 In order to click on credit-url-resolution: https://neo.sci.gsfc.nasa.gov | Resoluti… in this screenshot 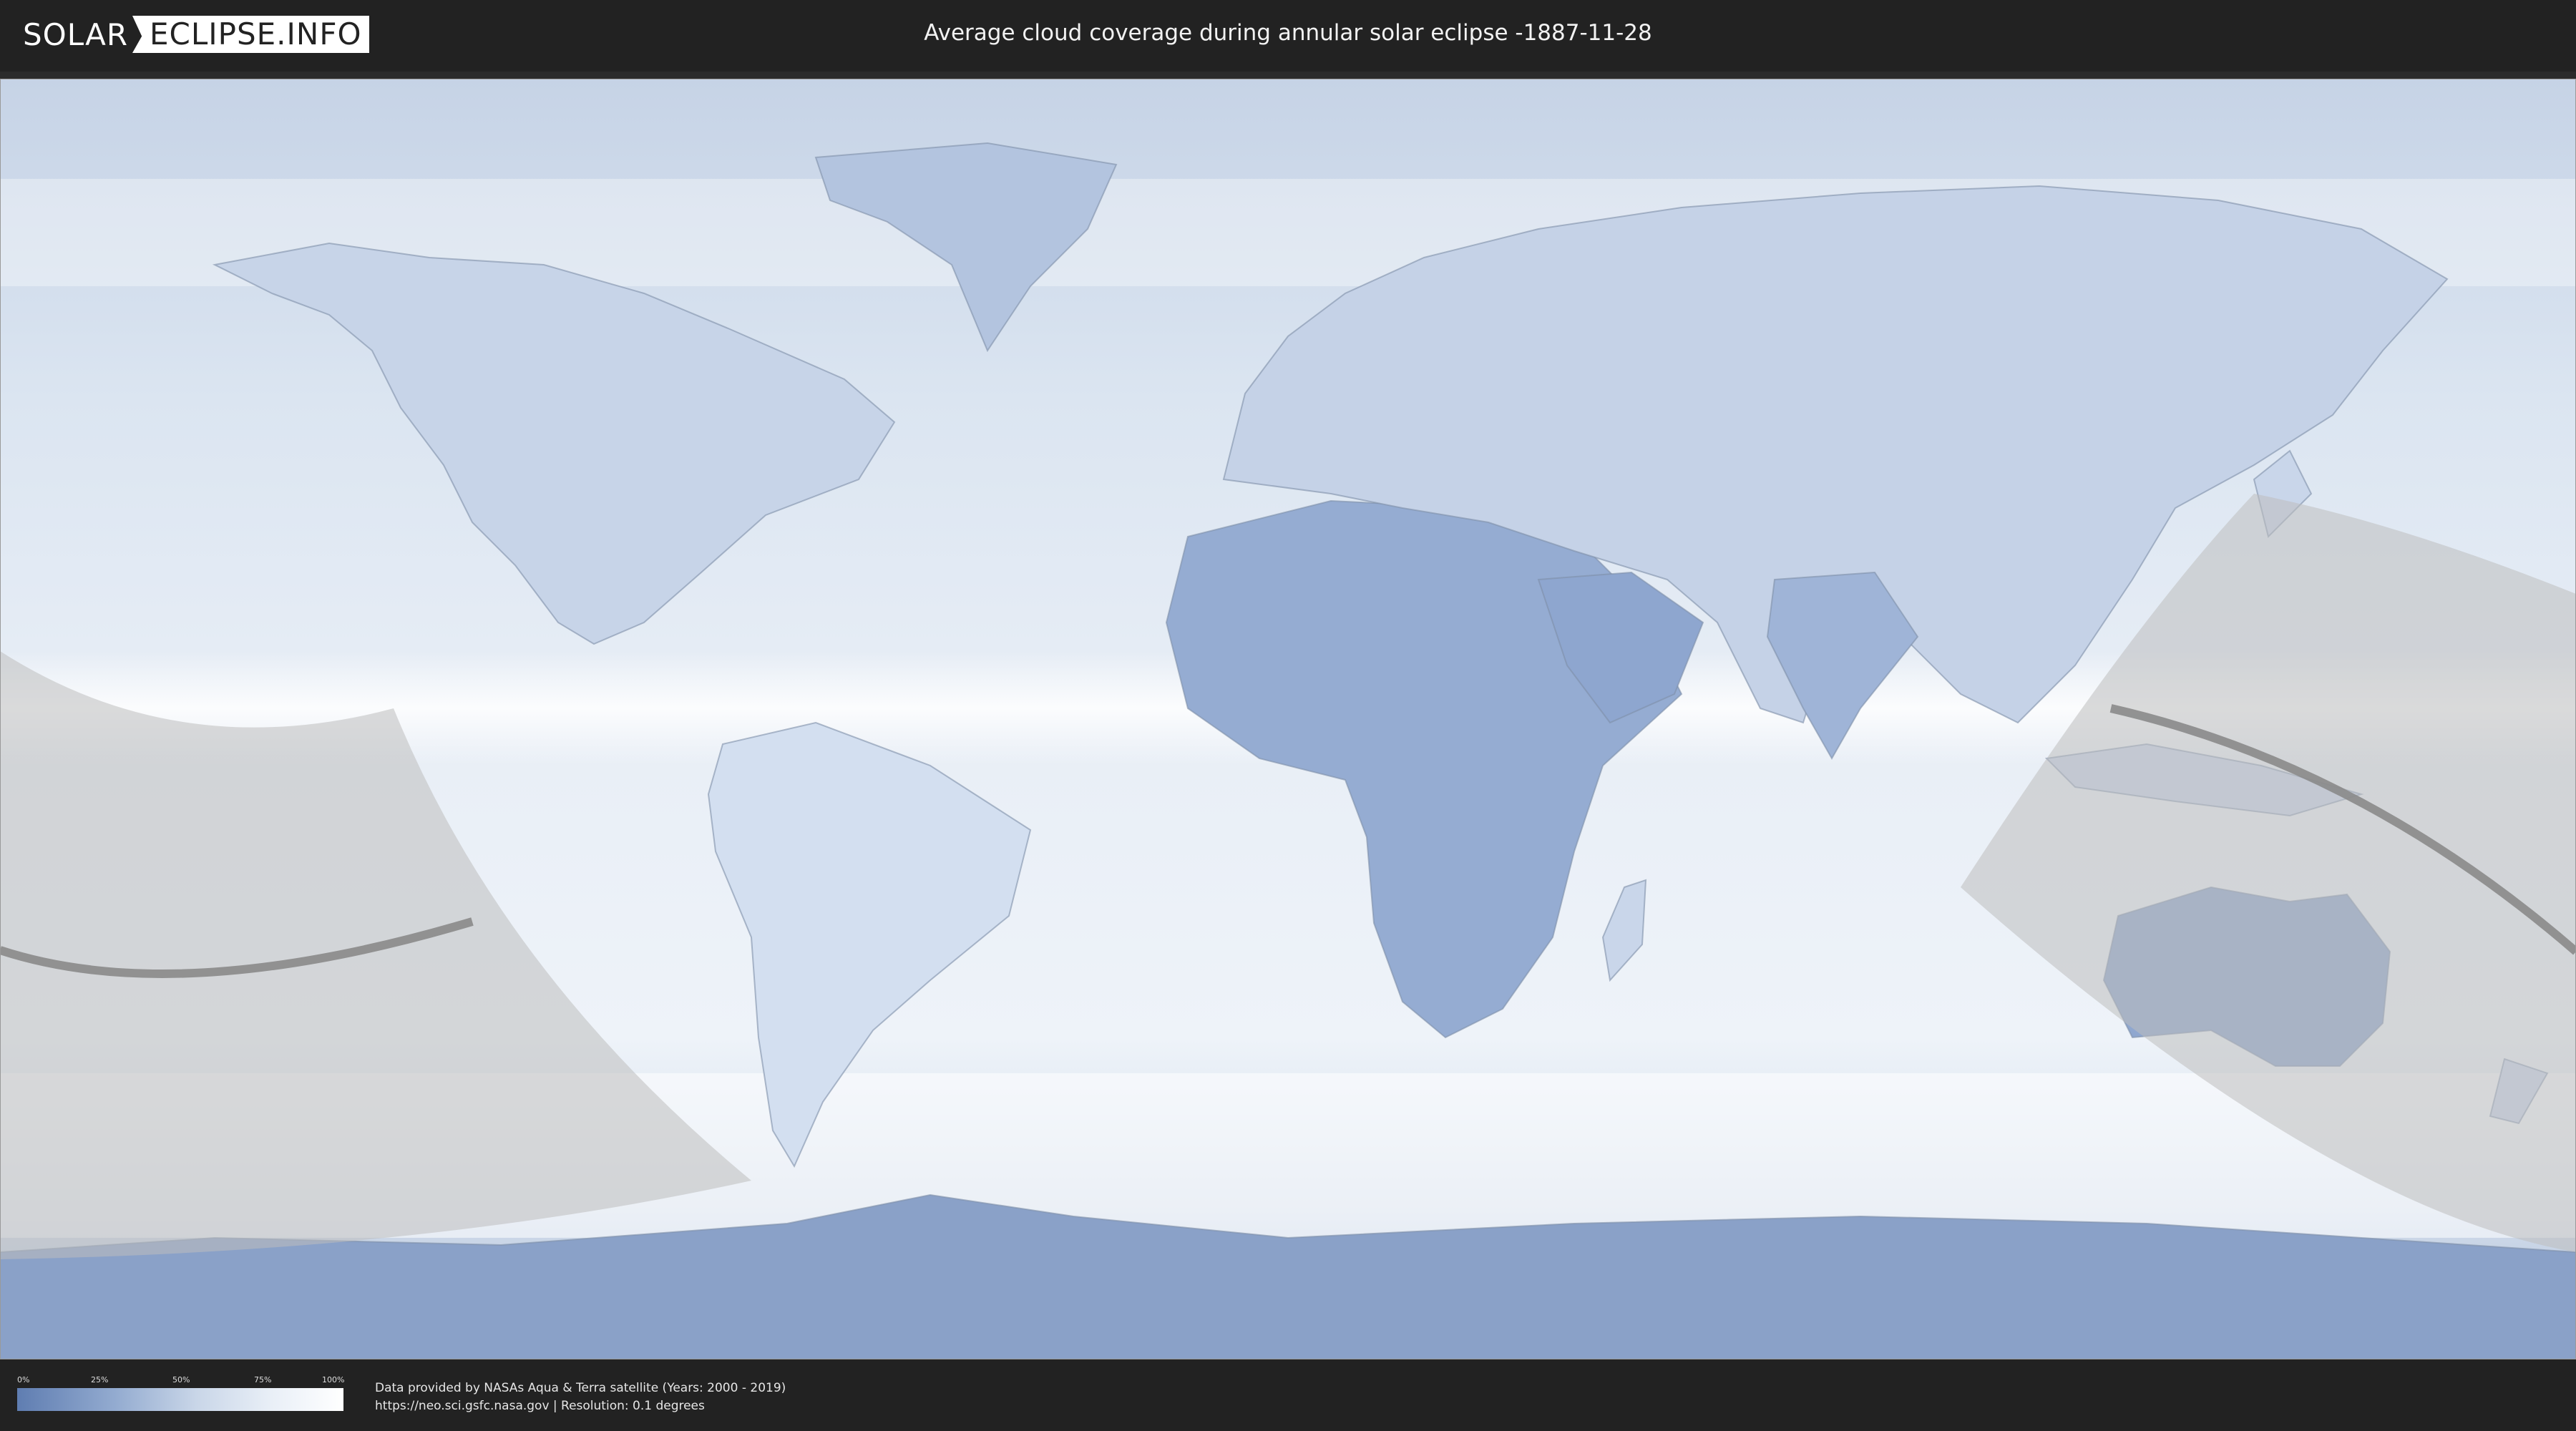, I will do `click(580, 1406)`.